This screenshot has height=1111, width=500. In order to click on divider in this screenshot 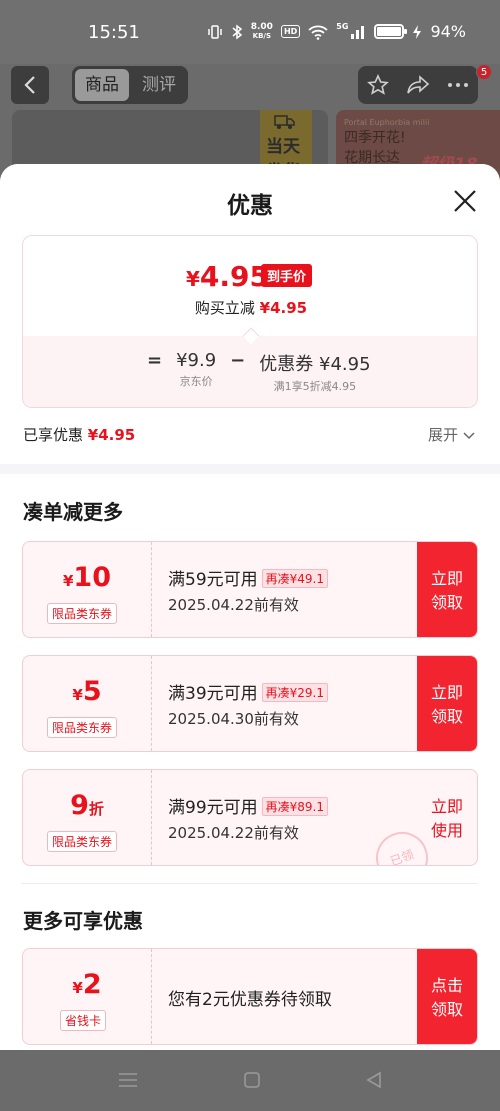, I will do `click(250, 883)`.